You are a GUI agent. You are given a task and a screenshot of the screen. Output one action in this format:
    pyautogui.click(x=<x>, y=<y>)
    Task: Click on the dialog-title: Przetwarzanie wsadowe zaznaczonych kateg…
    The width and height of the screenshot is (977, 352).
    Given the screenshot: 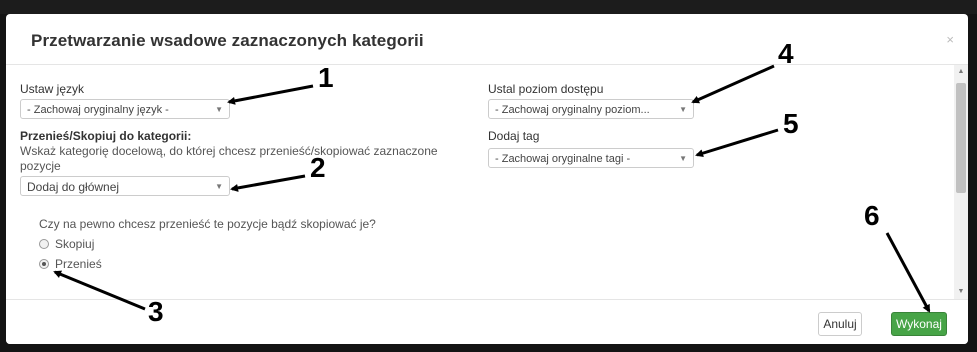 What is the action you would take?
    pyautogui.click(x=227, y=40)
    